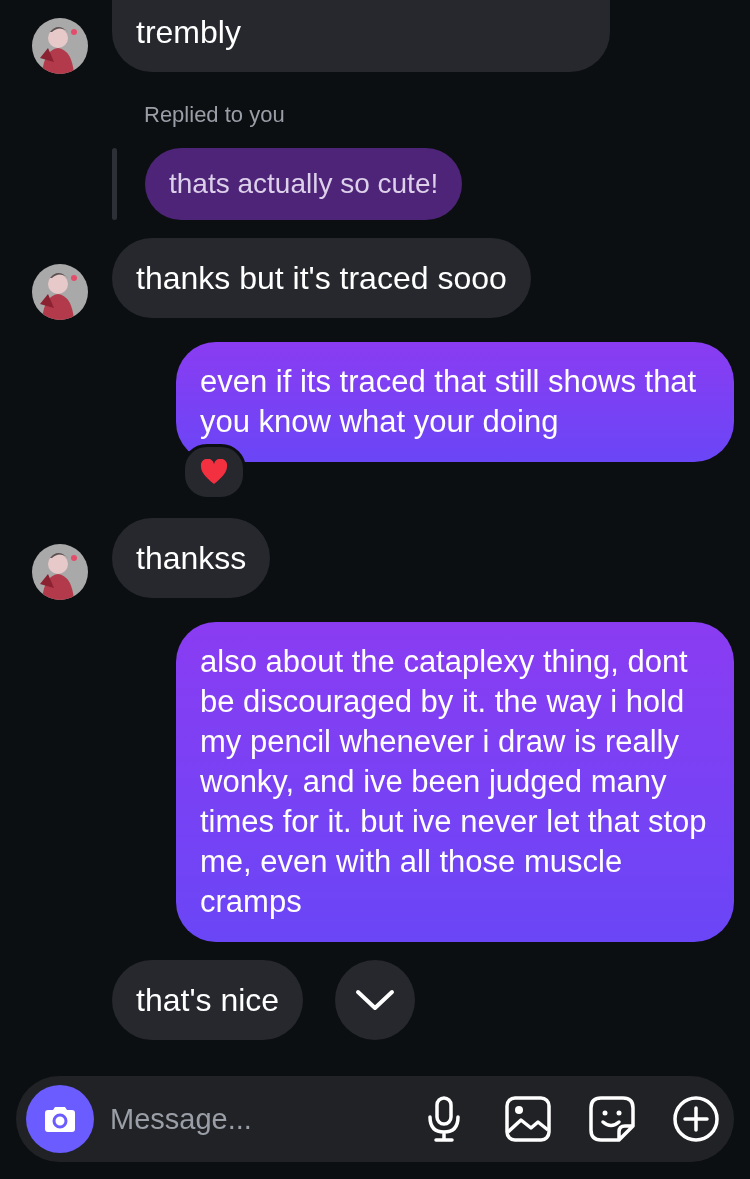 Image resolution: width=750 pixels, height=1179 pixels. Describe the element at coordinates (361, 36) in the screenshot. I see `message-bubble: trembly` at that location.